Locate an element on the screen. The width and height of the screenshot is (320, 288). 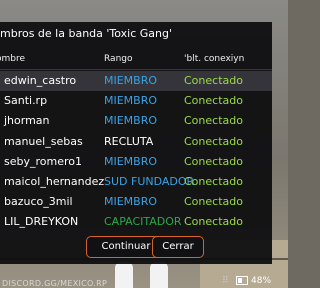
table-row: edwin_castro MIEMBRO Conectado is located at coordinates (136, 81).